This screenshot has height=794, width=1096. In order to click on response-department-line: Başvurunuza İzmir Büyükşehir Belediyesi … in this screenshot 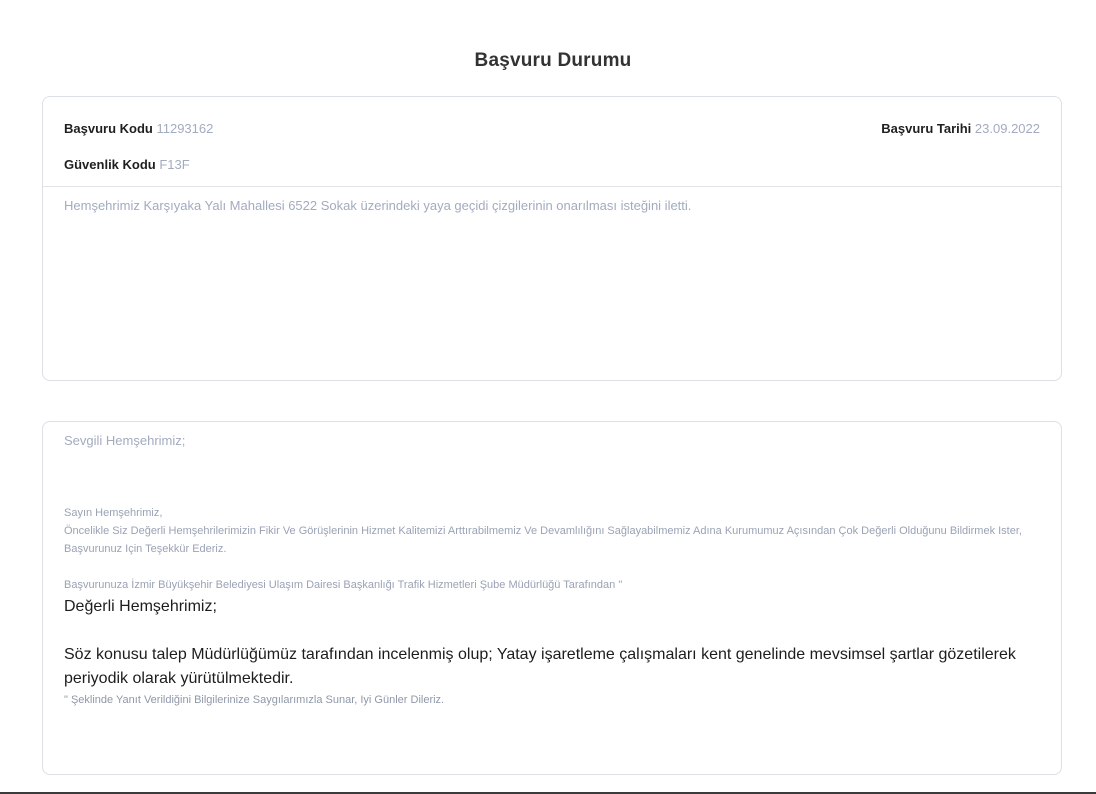, I will do `click(343, 585)`.